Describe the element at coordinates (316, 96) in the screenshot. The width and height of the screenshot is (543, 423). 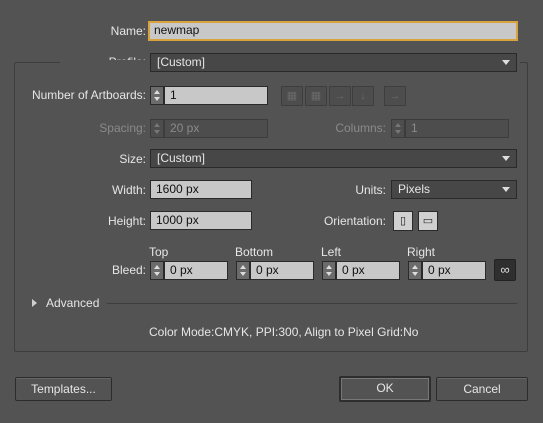
I see `grid-by-column-icon: ▦` at that location.